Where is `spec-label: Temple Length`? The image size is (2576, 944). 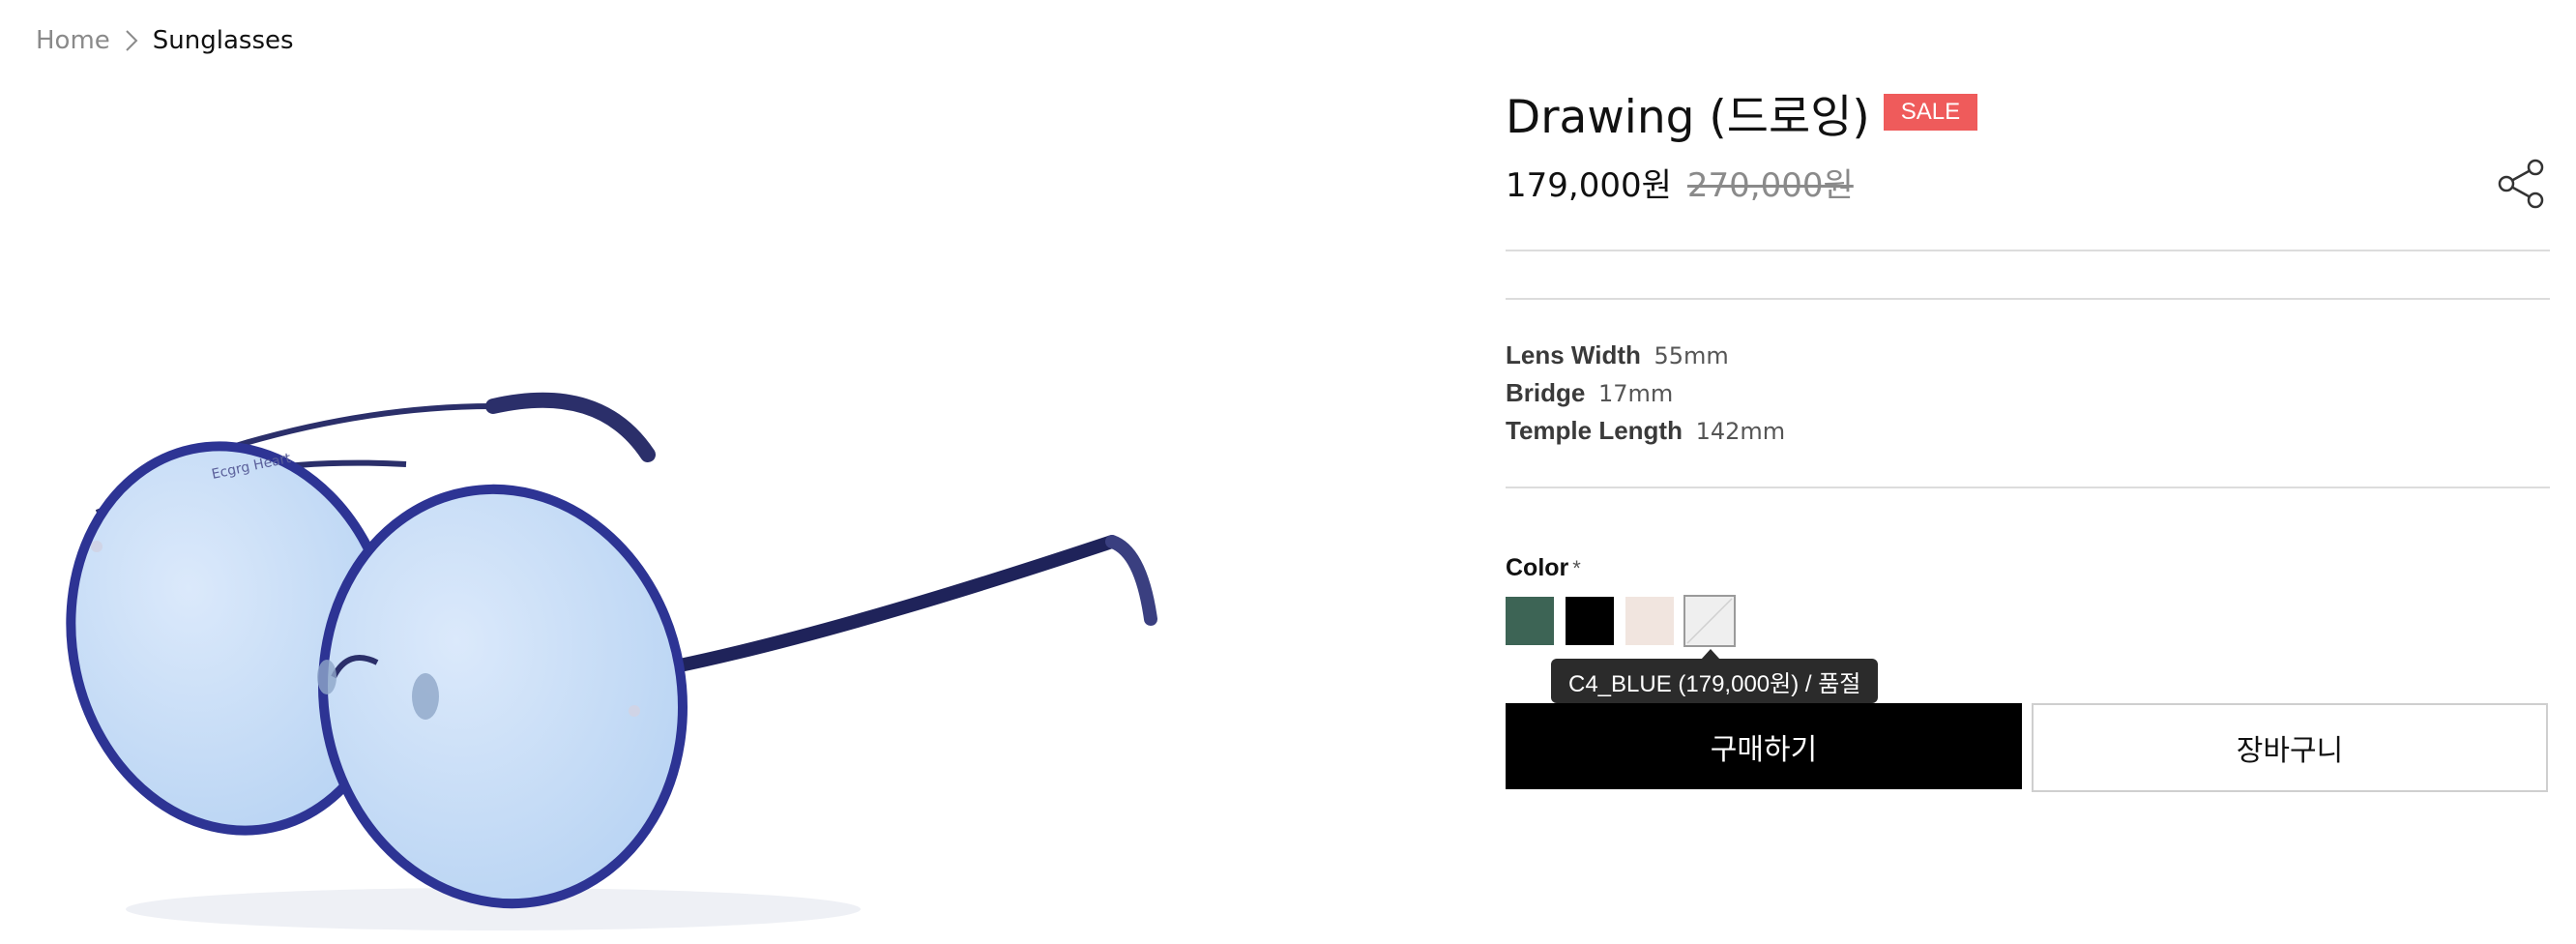
spec-label: Temple Length is located at coordinates (1594, 430).